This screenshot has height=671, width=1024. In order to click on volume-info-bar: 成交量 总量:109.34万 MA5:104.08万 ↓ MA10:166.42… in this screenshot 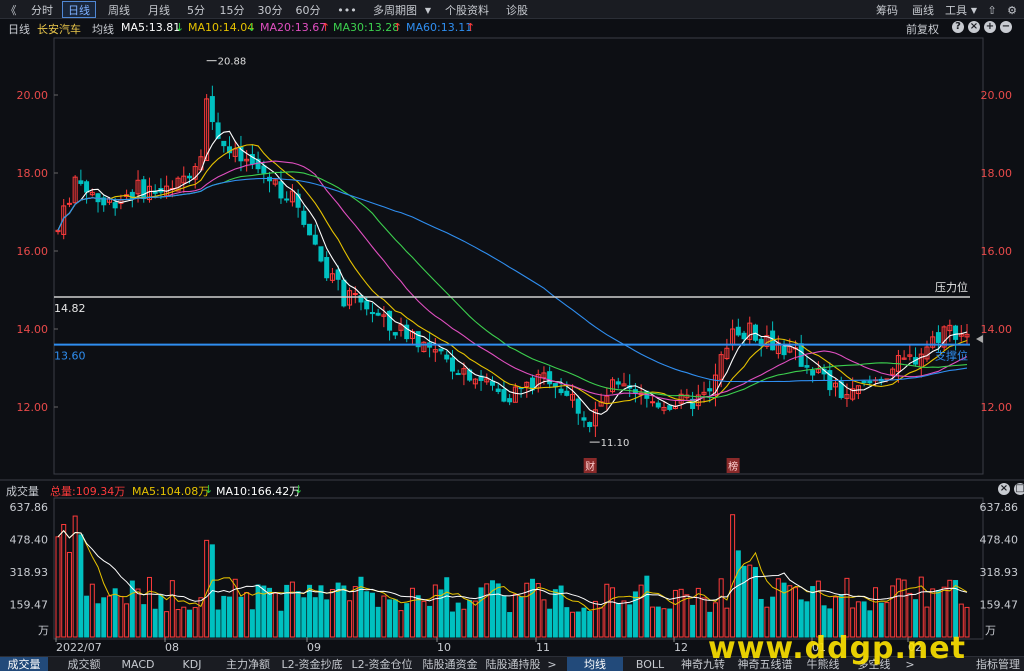, I will do `click(512, 490)`.